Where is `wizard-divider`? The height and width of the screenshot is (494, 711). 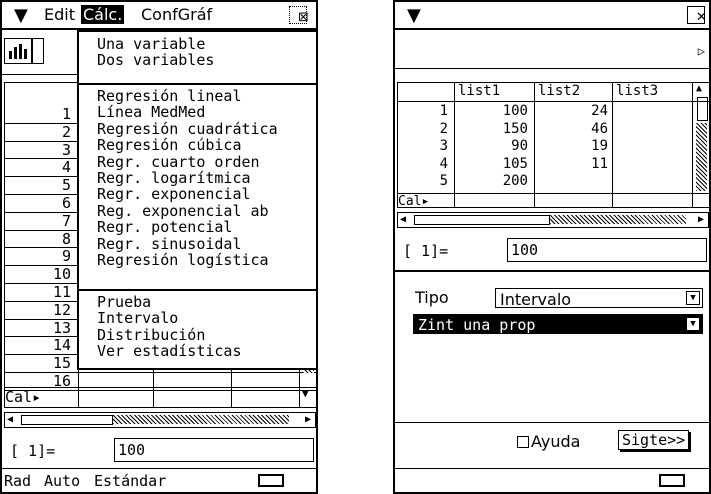
wizard-divider is located at coordinates (552, 271).